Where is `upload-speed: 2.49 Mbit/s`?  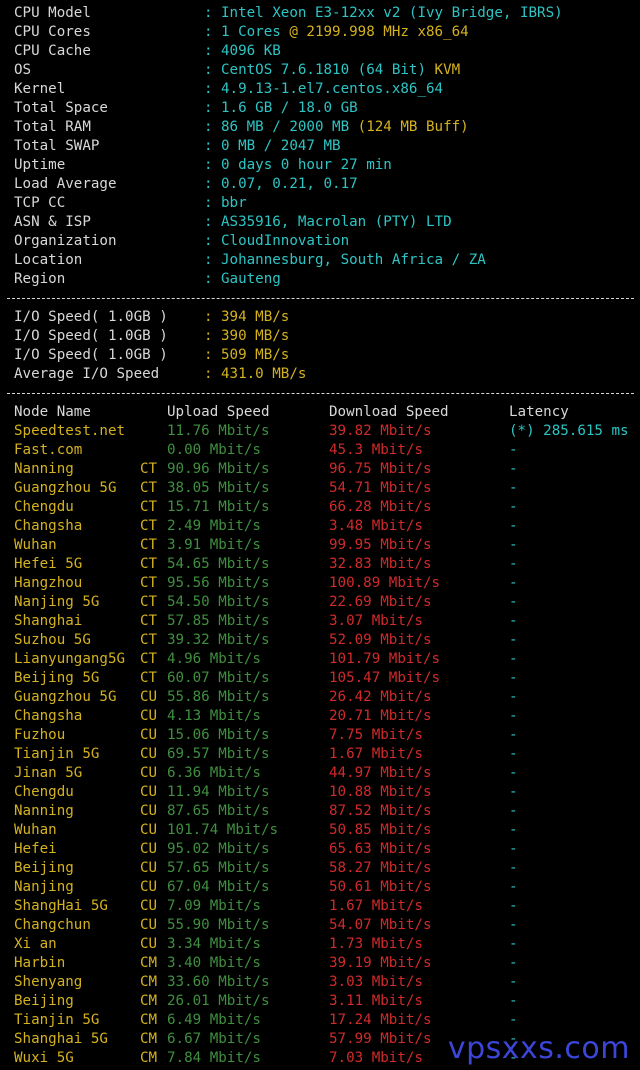 upload-speed: 2.49 Mbit/s is located at coordinates (214, 526).